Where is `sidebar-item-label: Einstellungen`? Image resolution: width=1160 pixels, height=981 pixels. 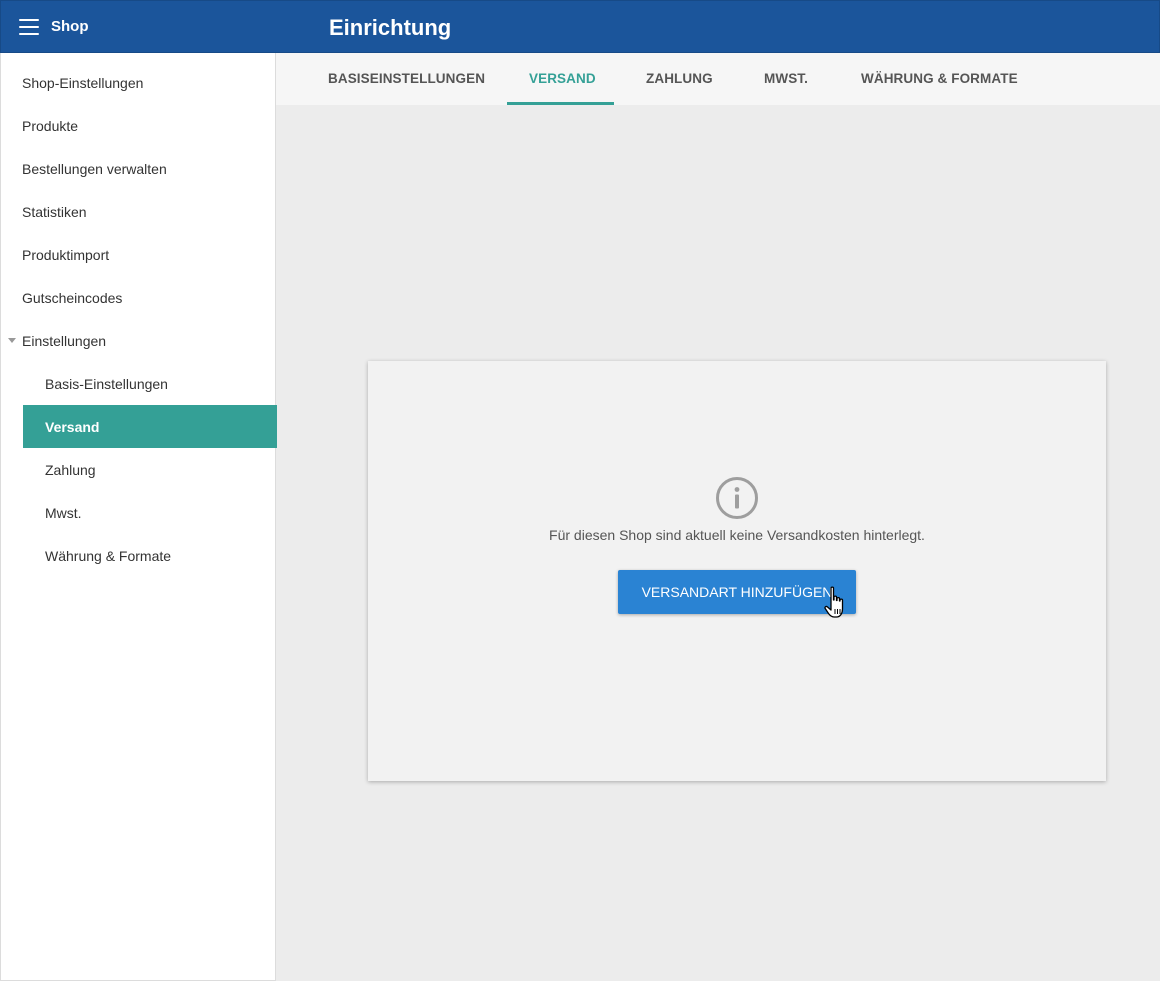
sidebar-item-label: Einstellungen is located at coordinates (64, 340).